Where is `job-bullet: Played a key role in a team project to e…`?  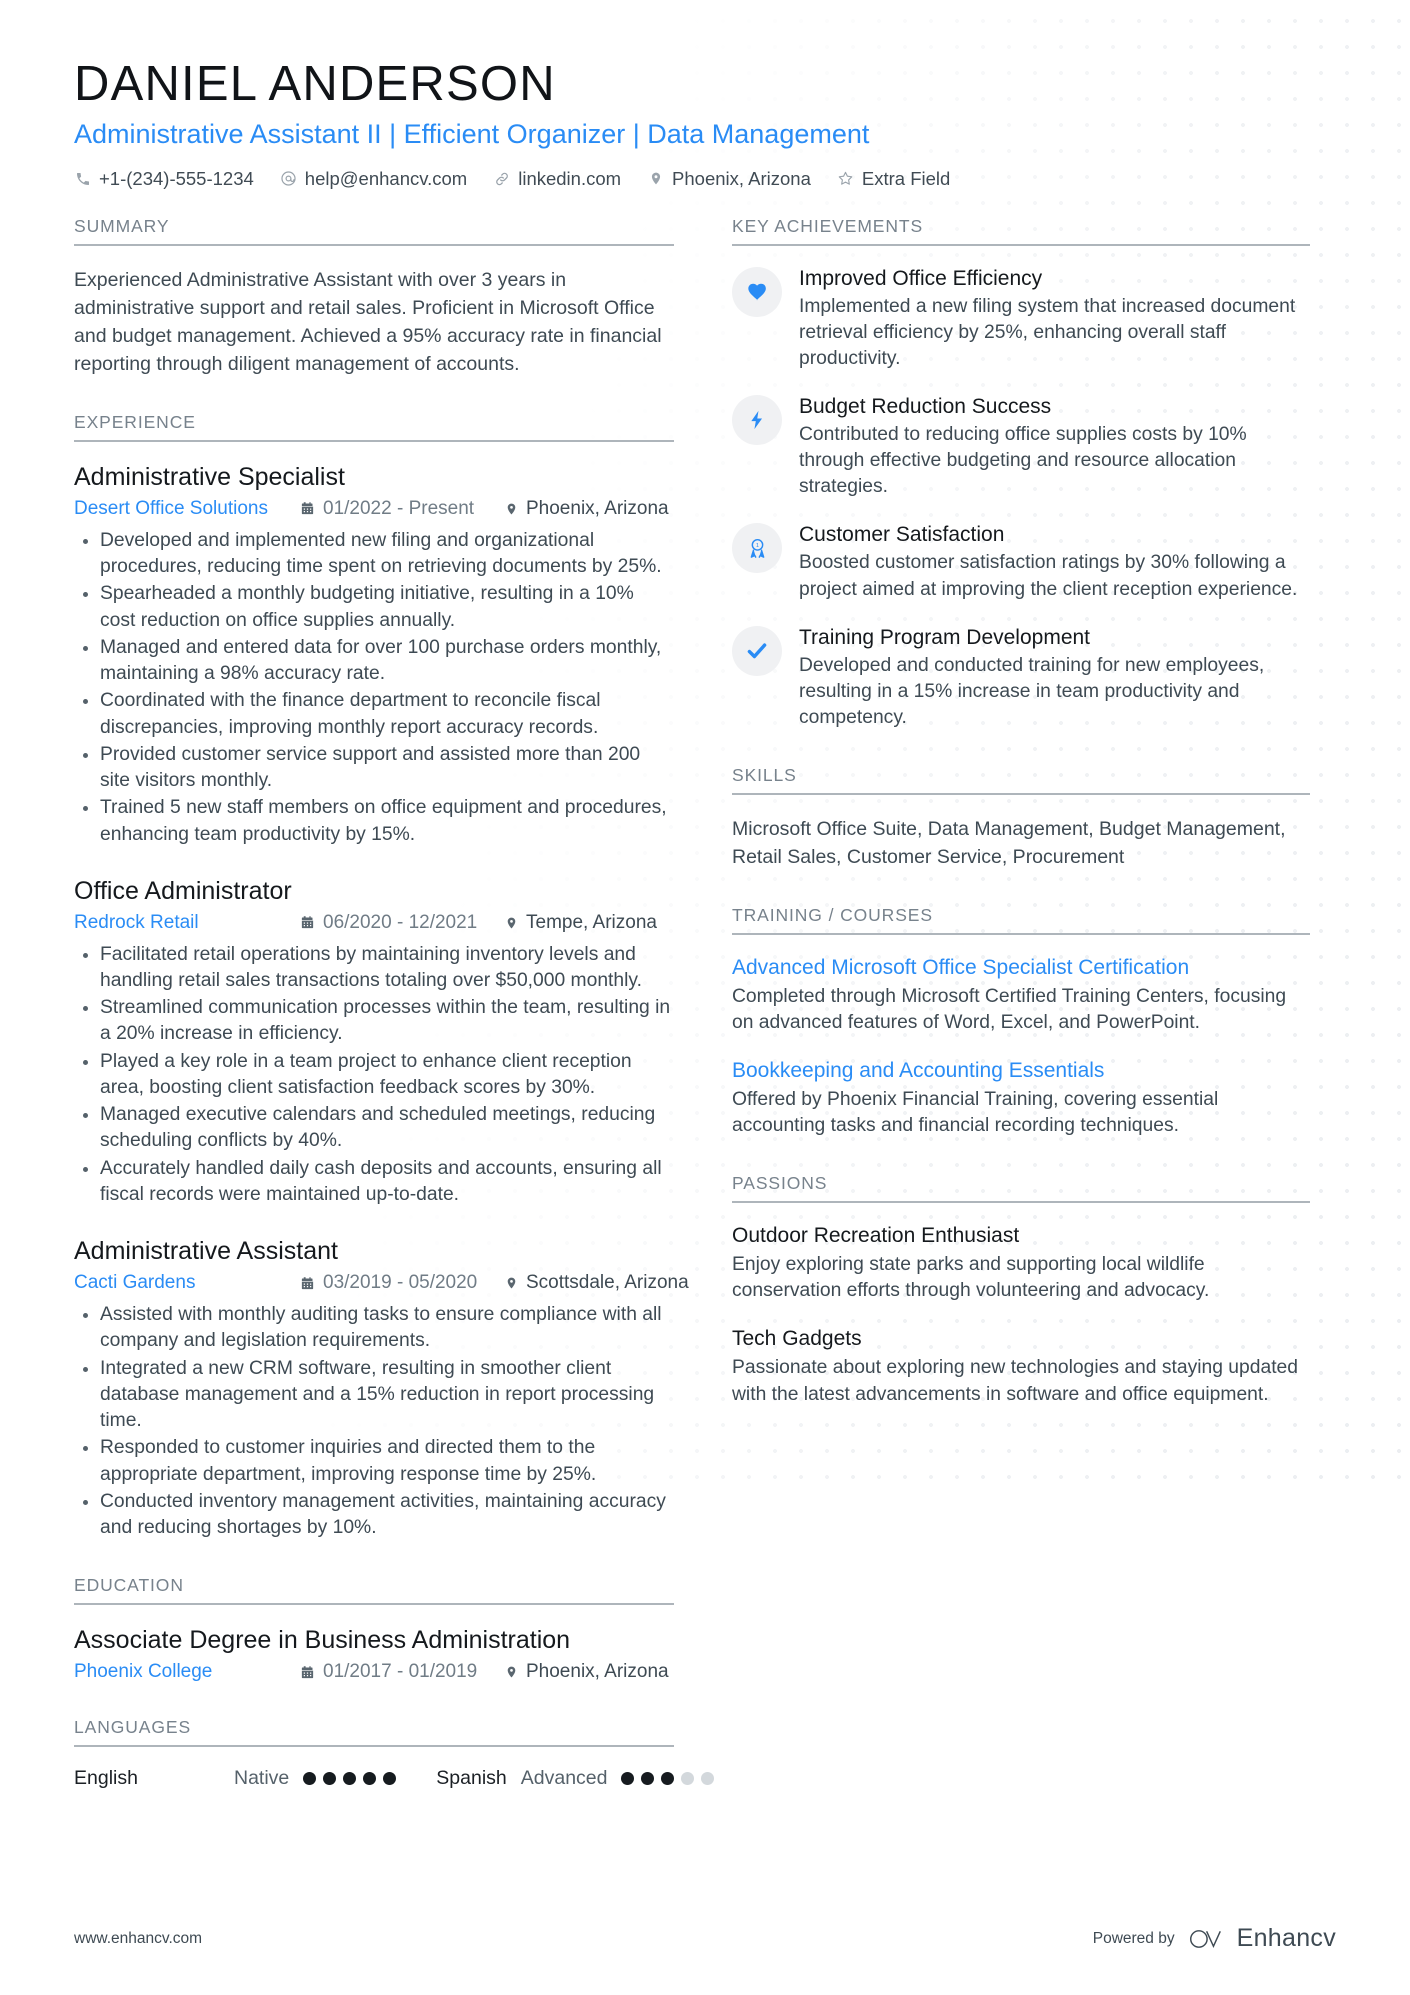 job-bullet: Played a key role in a team project to e… is located at coordinates (374, 1075).